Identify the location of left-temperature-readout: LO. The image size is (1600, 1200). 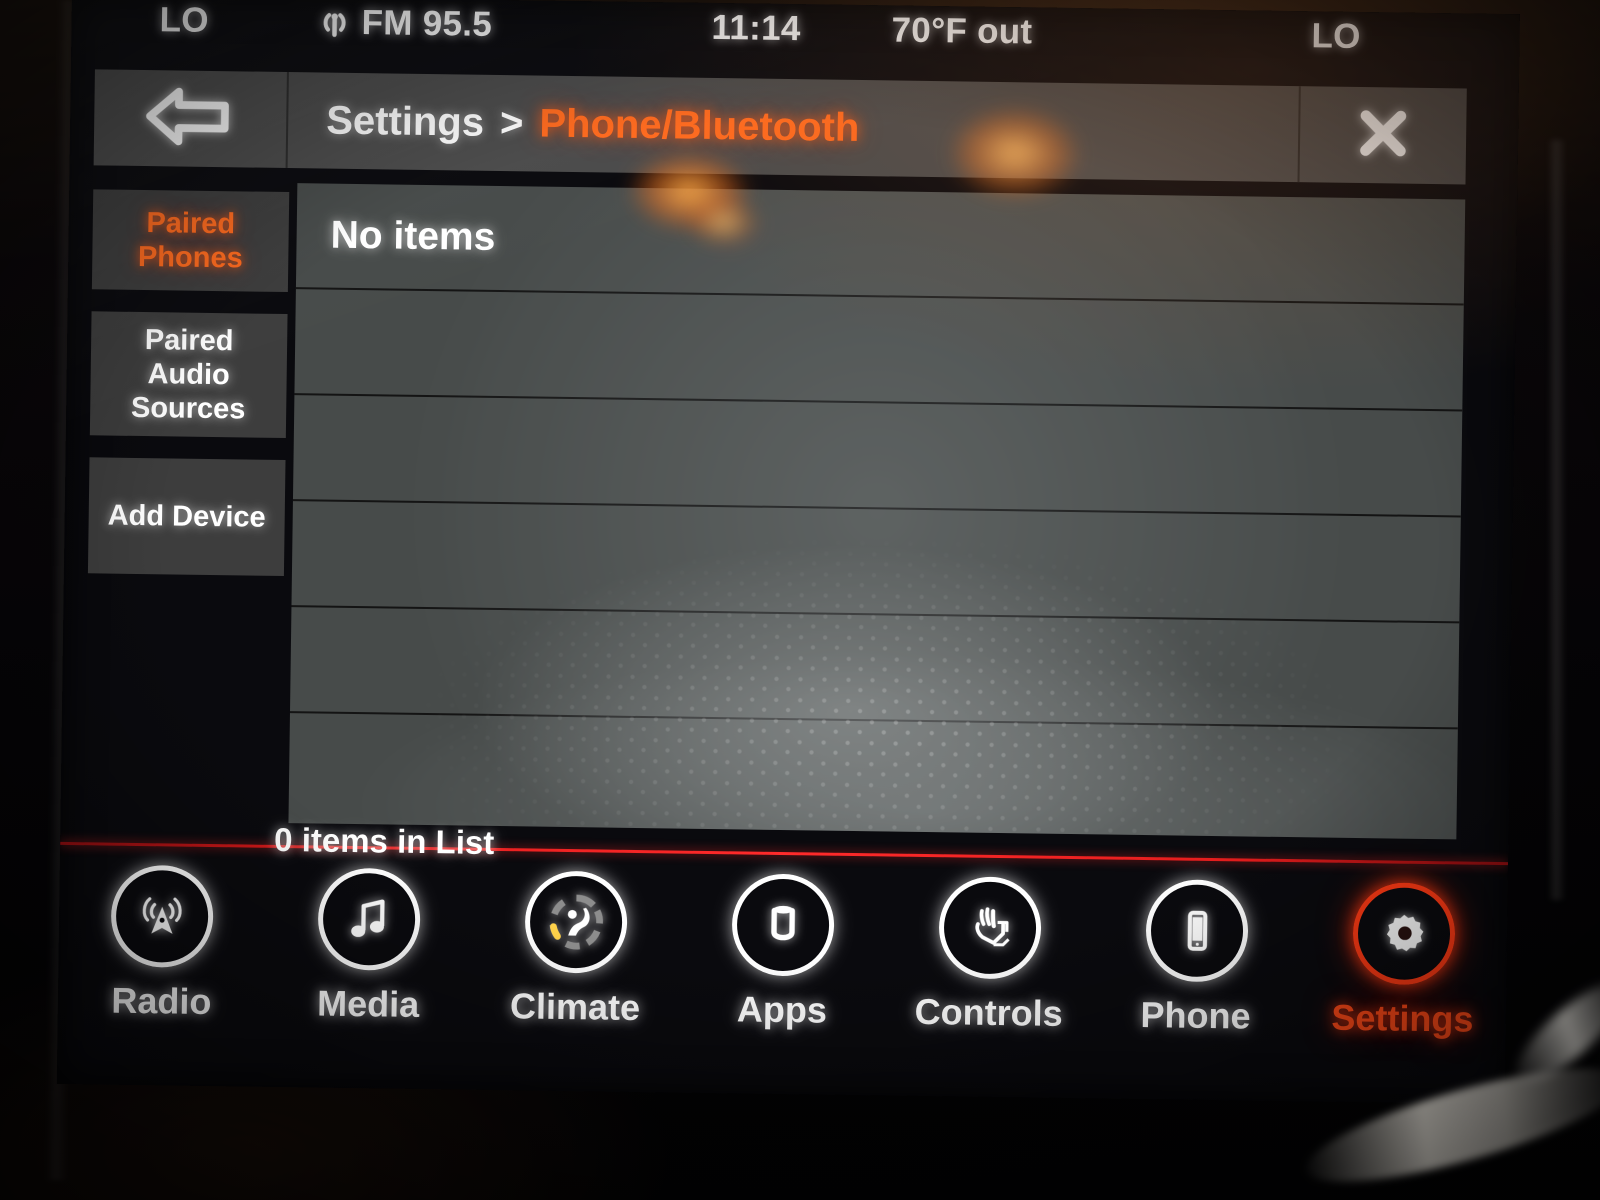
(184, 20).